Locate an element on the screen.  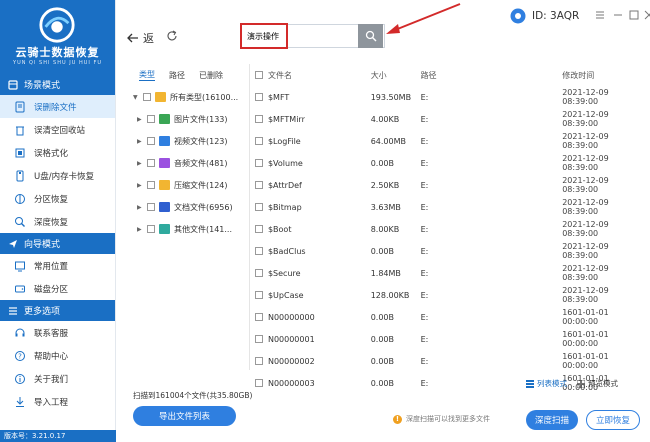
tree-row-label: 压缩文件(124) is located at coordinates (201, 185).